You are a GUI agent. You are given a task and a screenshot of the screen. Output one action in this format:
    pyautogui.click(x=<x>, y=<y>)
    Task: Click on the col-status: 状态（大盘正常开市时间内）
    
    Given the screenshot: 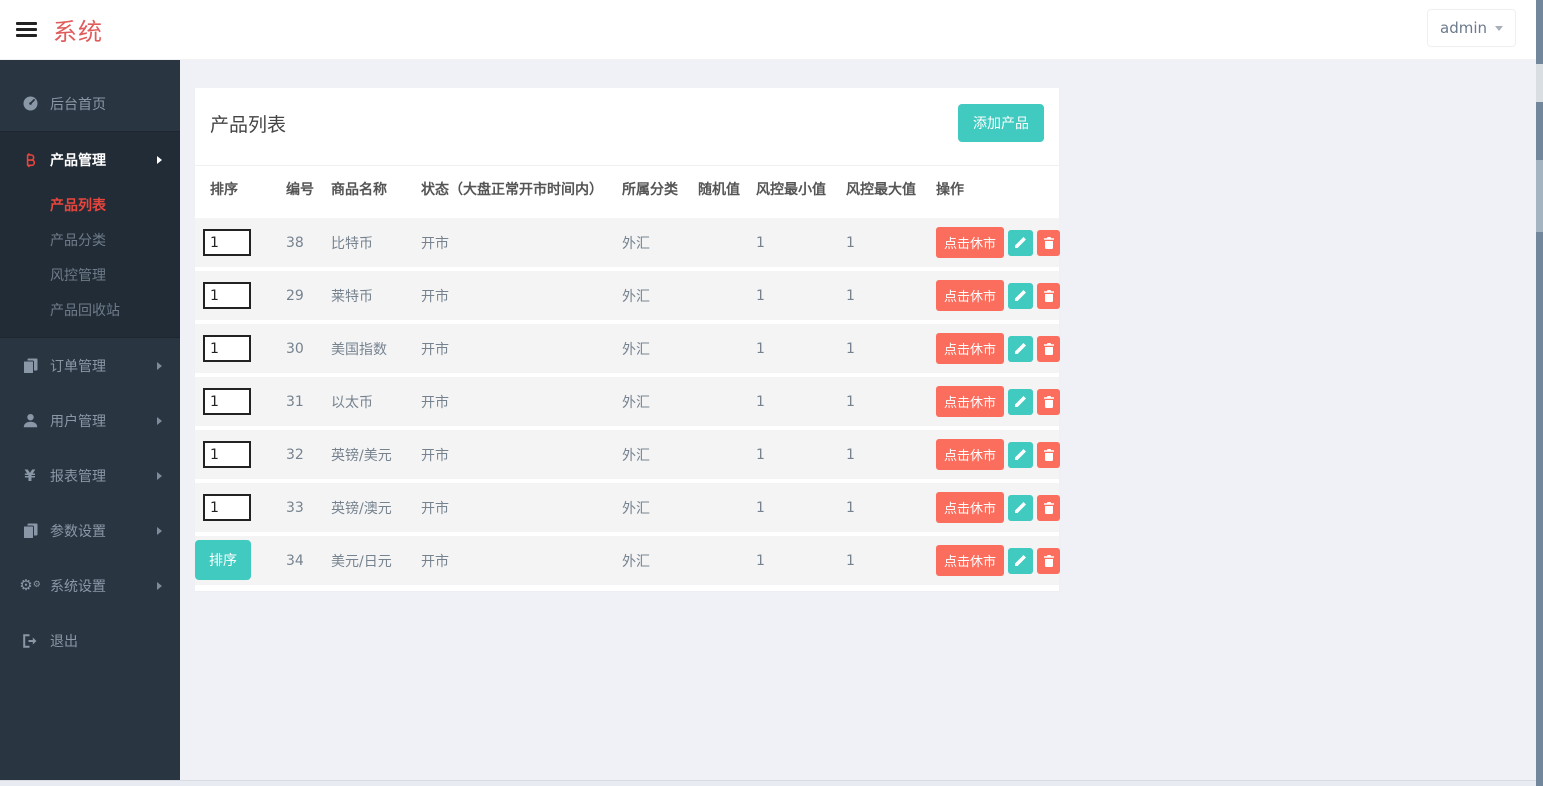 What is the action you would take?
    pyautogui.click(x=513, y=189)
    